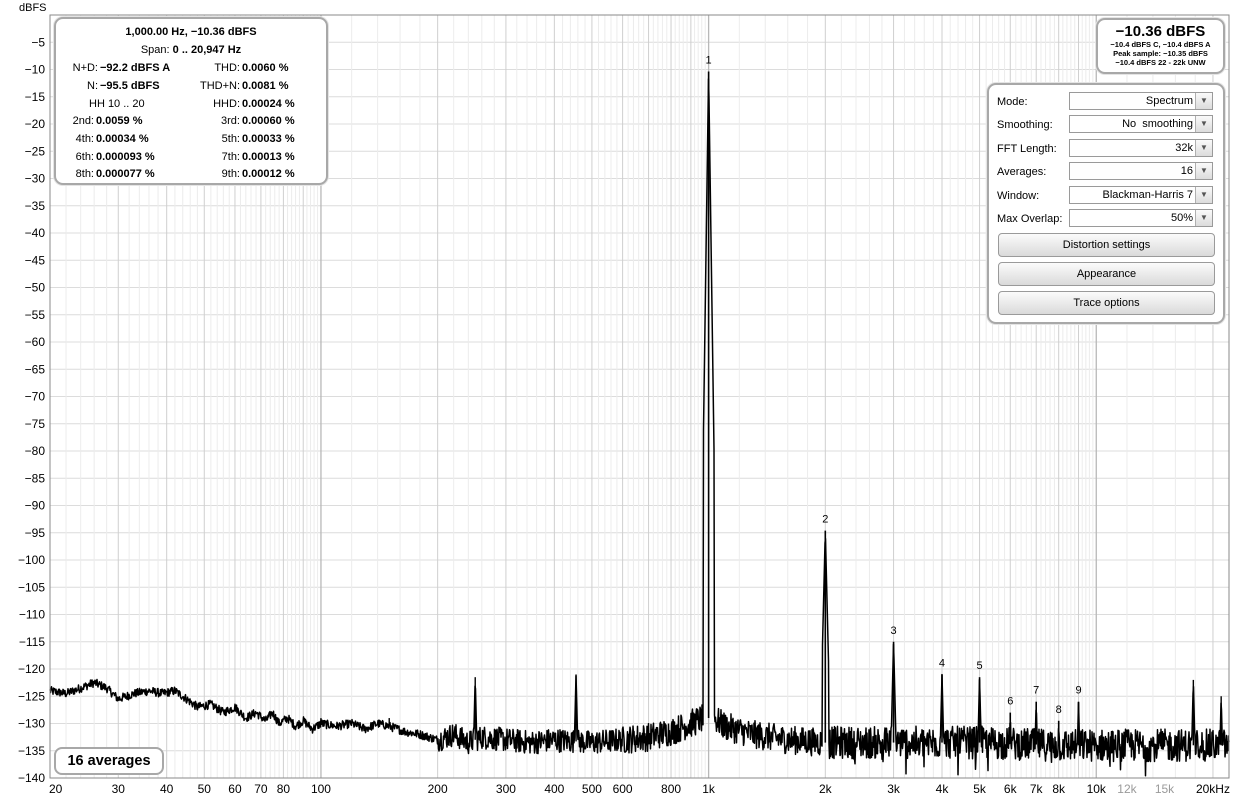  I want to click on level-weighted: −10.4 dBFS C, −10.4 dBFS A, so click(1160, 44).